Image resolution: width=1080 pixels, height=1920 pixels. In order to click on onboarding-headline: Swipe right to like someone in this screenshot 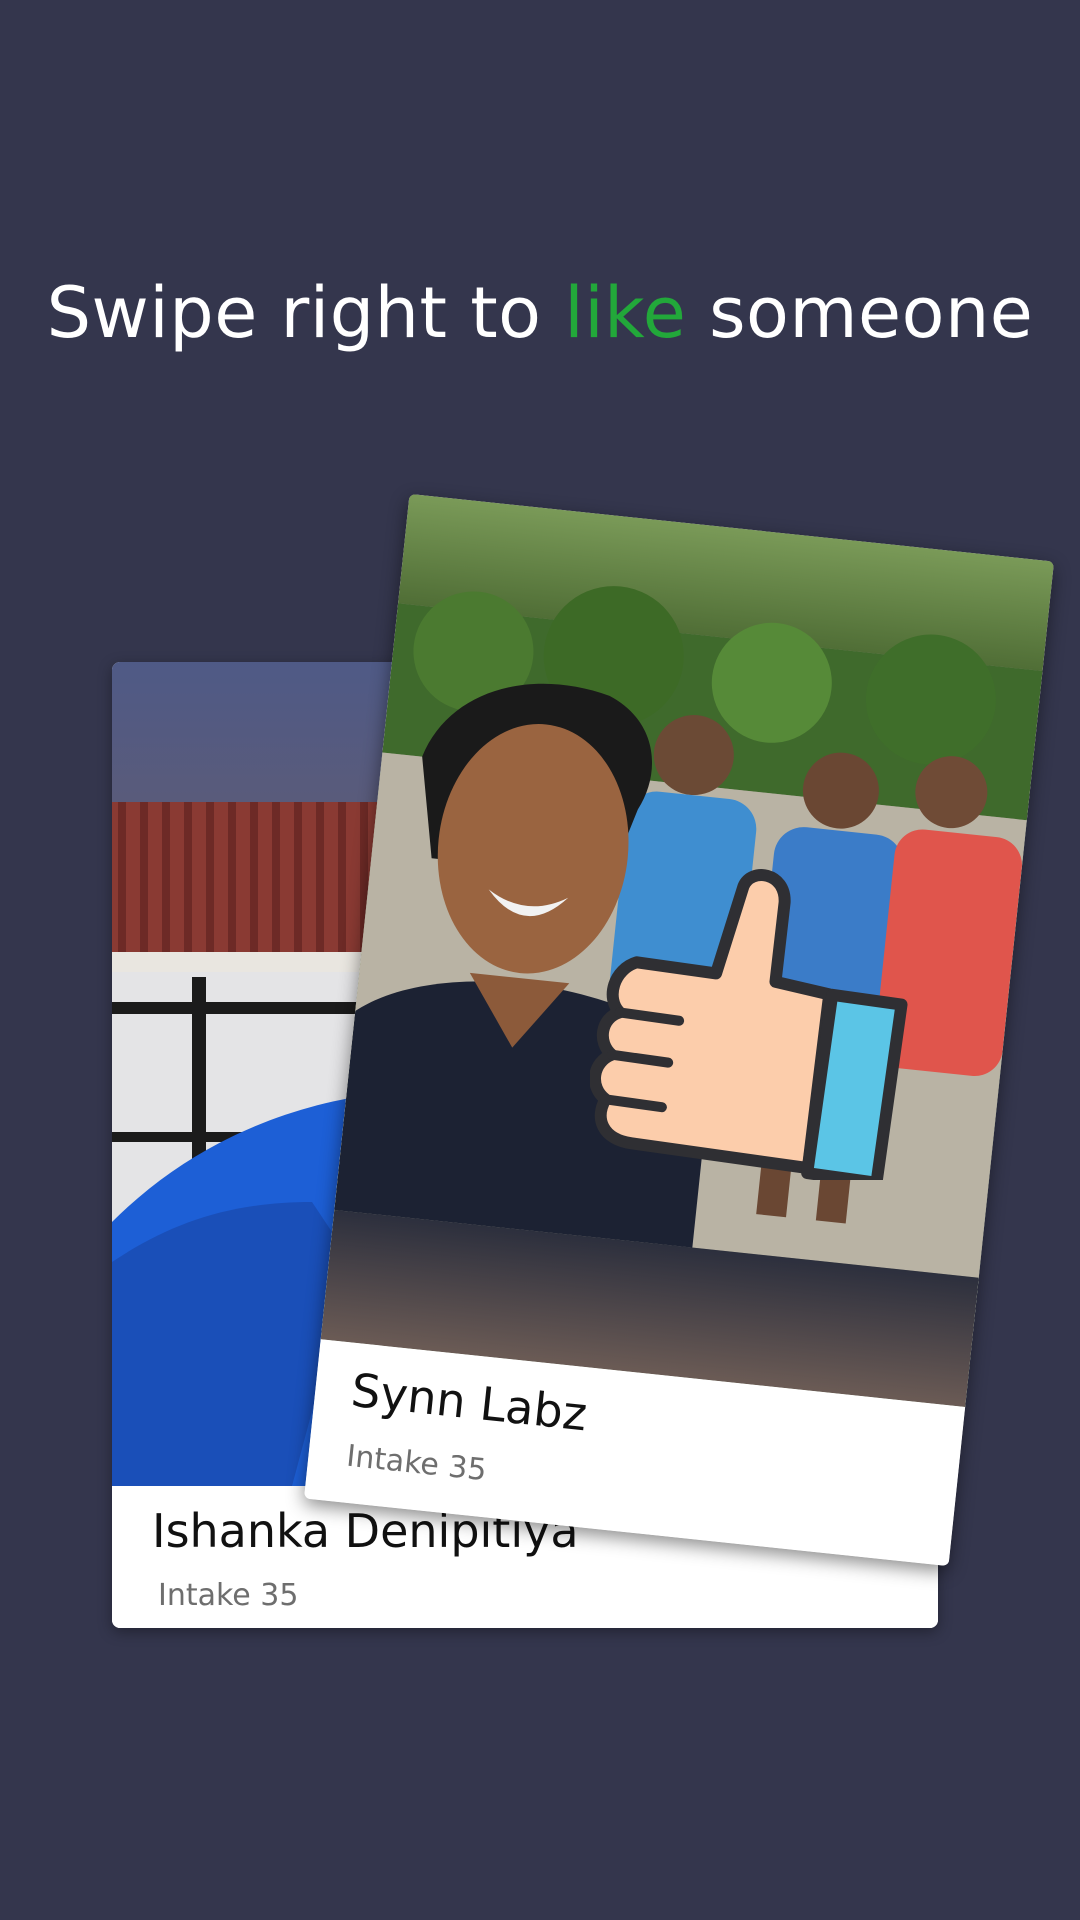, I will do `click(540, 313)`.